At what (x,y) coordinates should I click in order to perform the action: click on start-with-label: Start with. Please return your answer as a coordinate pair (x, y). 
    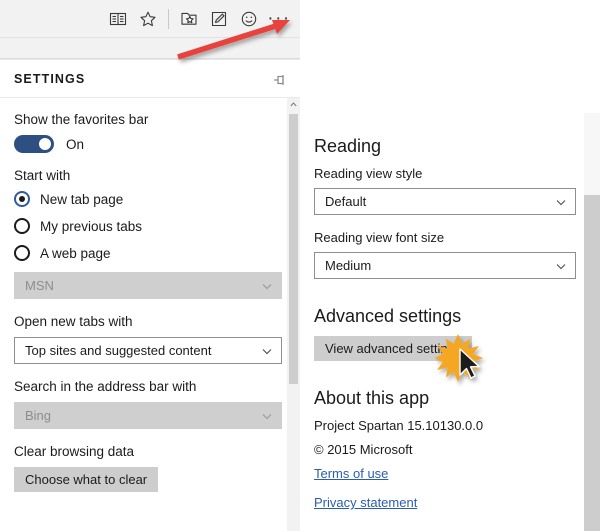
    Looking at the image, I should click on (42, 175).